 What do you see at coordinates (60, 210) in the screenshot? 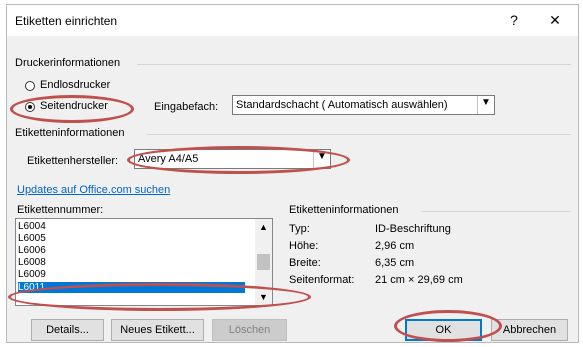
I see `label-number-heading: Etikettennummer:` at bounding box center [60, 210].